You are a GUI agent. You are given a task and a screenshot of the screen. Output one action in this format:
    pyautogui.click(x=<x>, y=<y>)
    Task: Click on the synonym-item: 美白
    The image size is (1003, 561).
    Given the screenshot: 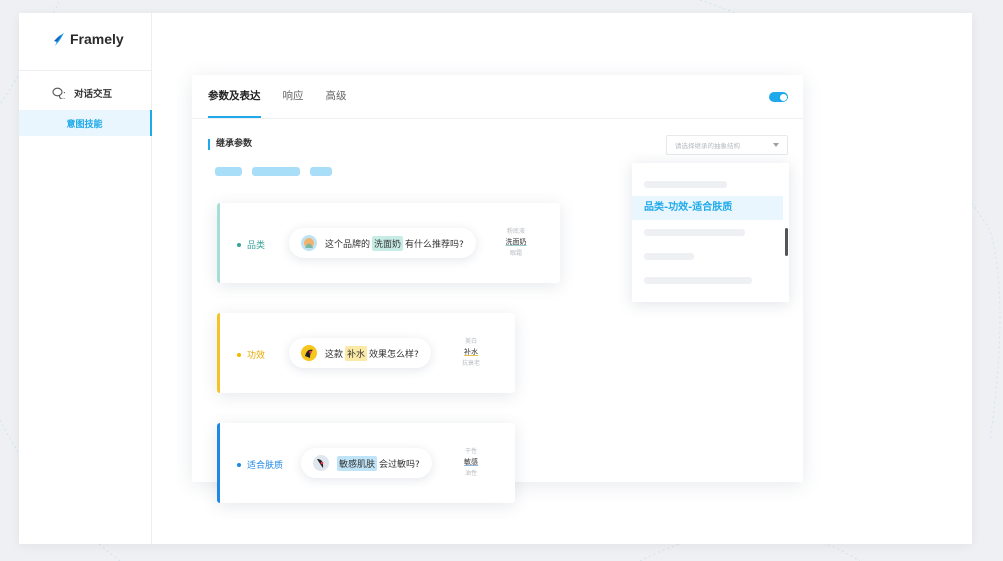 What is the action you would take?
    pyautogui.click(x=470, y=341)
    